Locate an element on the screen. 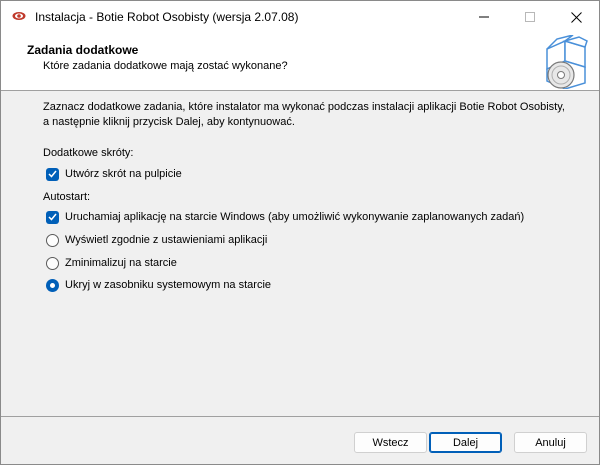 Image resolution: width=600 pixels, height=465 pixels. footer-divider is located at coordinates (300, 416).